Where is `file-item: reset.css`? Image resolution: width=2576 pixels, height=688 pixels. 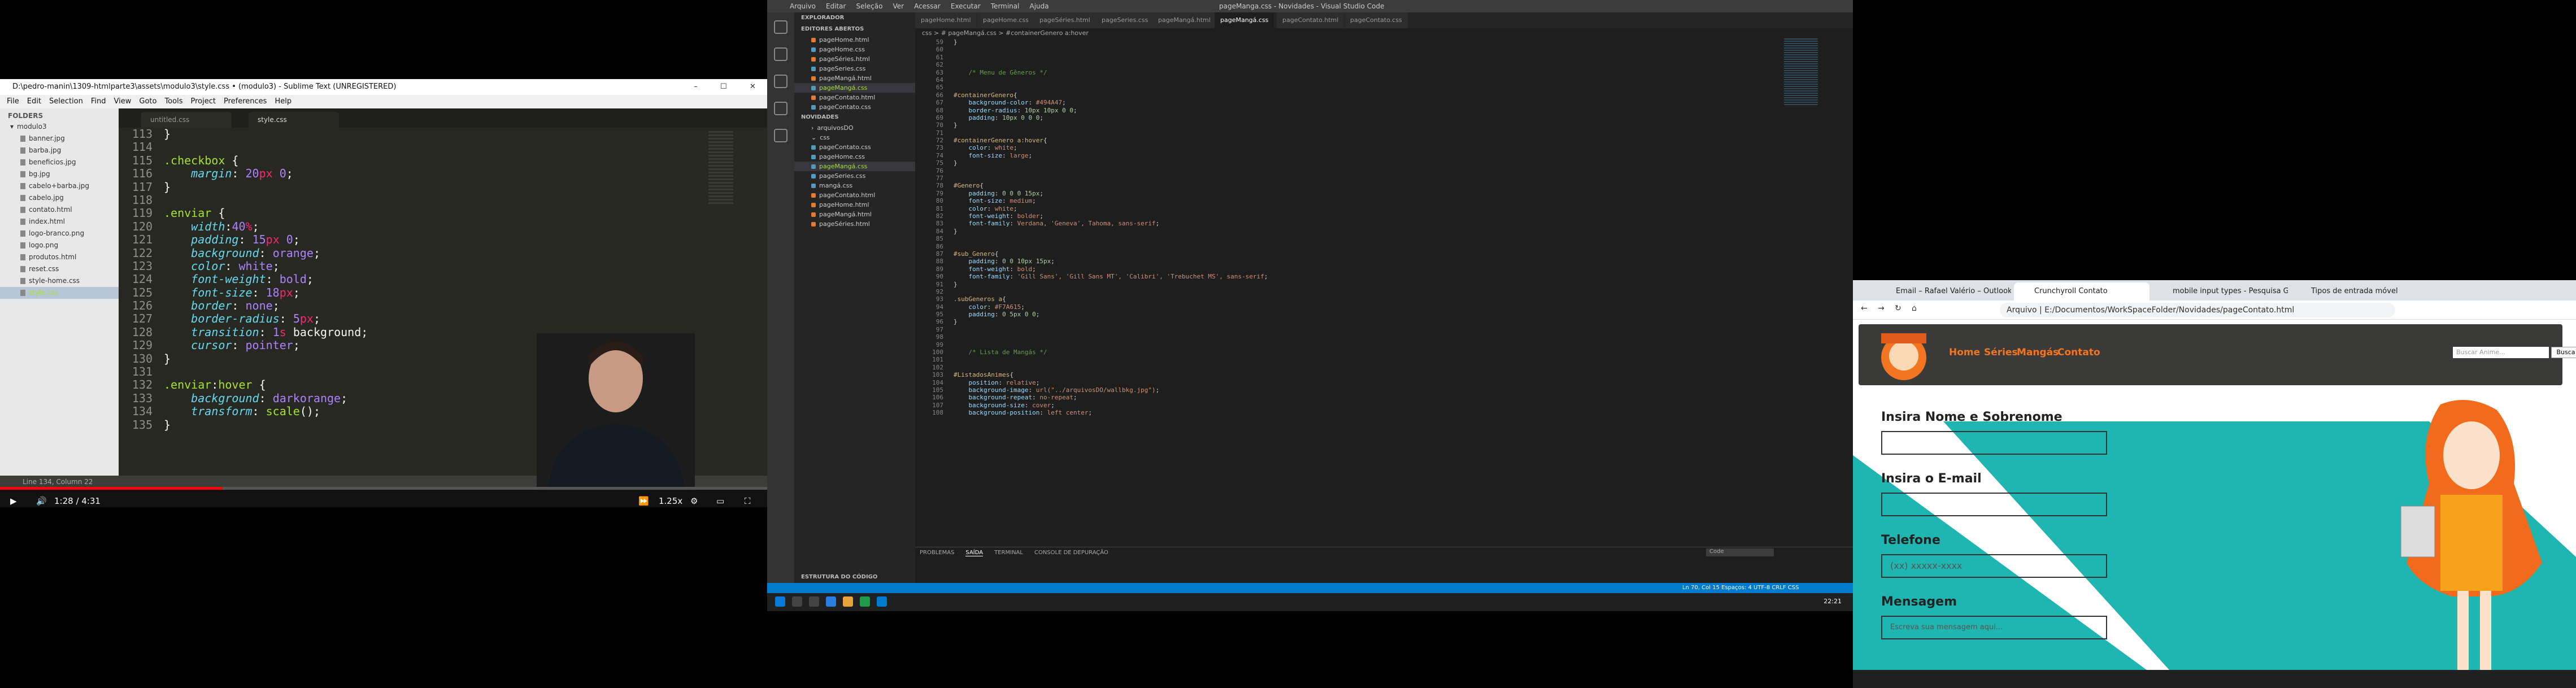 file-item: reset.css is located at coordinates (59, 269).